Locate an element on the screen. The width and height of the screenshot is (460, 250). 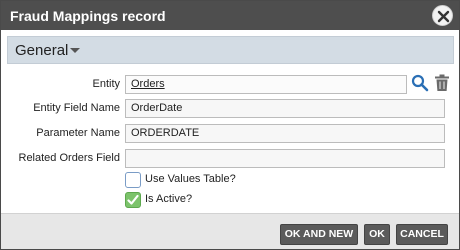
related-orders-field-input is located at coordinates (285, 158).